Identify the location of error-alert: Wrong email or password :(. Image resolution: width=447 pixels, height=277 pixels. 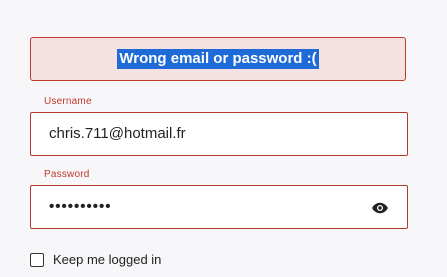
(218, 59).